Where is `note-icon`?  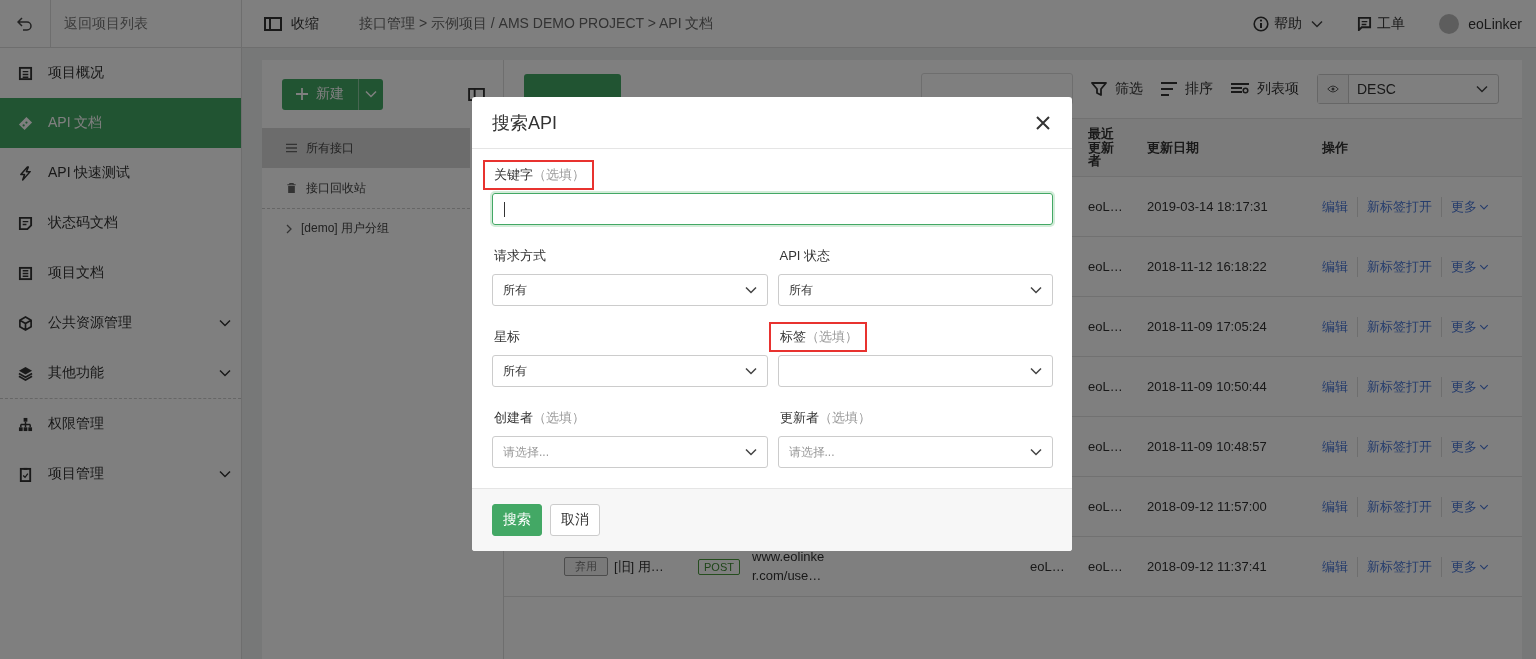 note-icon is located at coordinates (1365, 23).